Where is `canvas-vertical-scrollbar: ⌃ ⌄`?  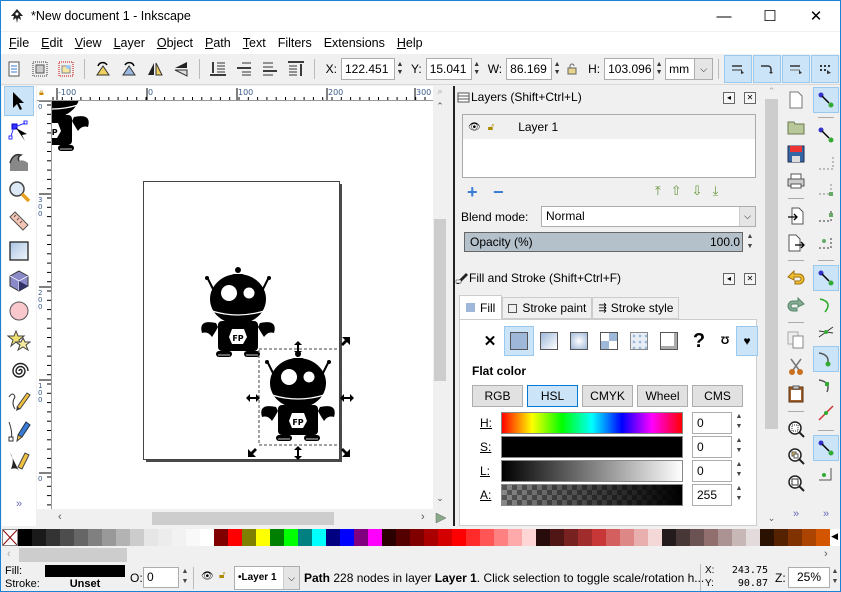
canvas-vertical-scrollbar: ⌃ ⌄ is located at coordinates (440, 305).